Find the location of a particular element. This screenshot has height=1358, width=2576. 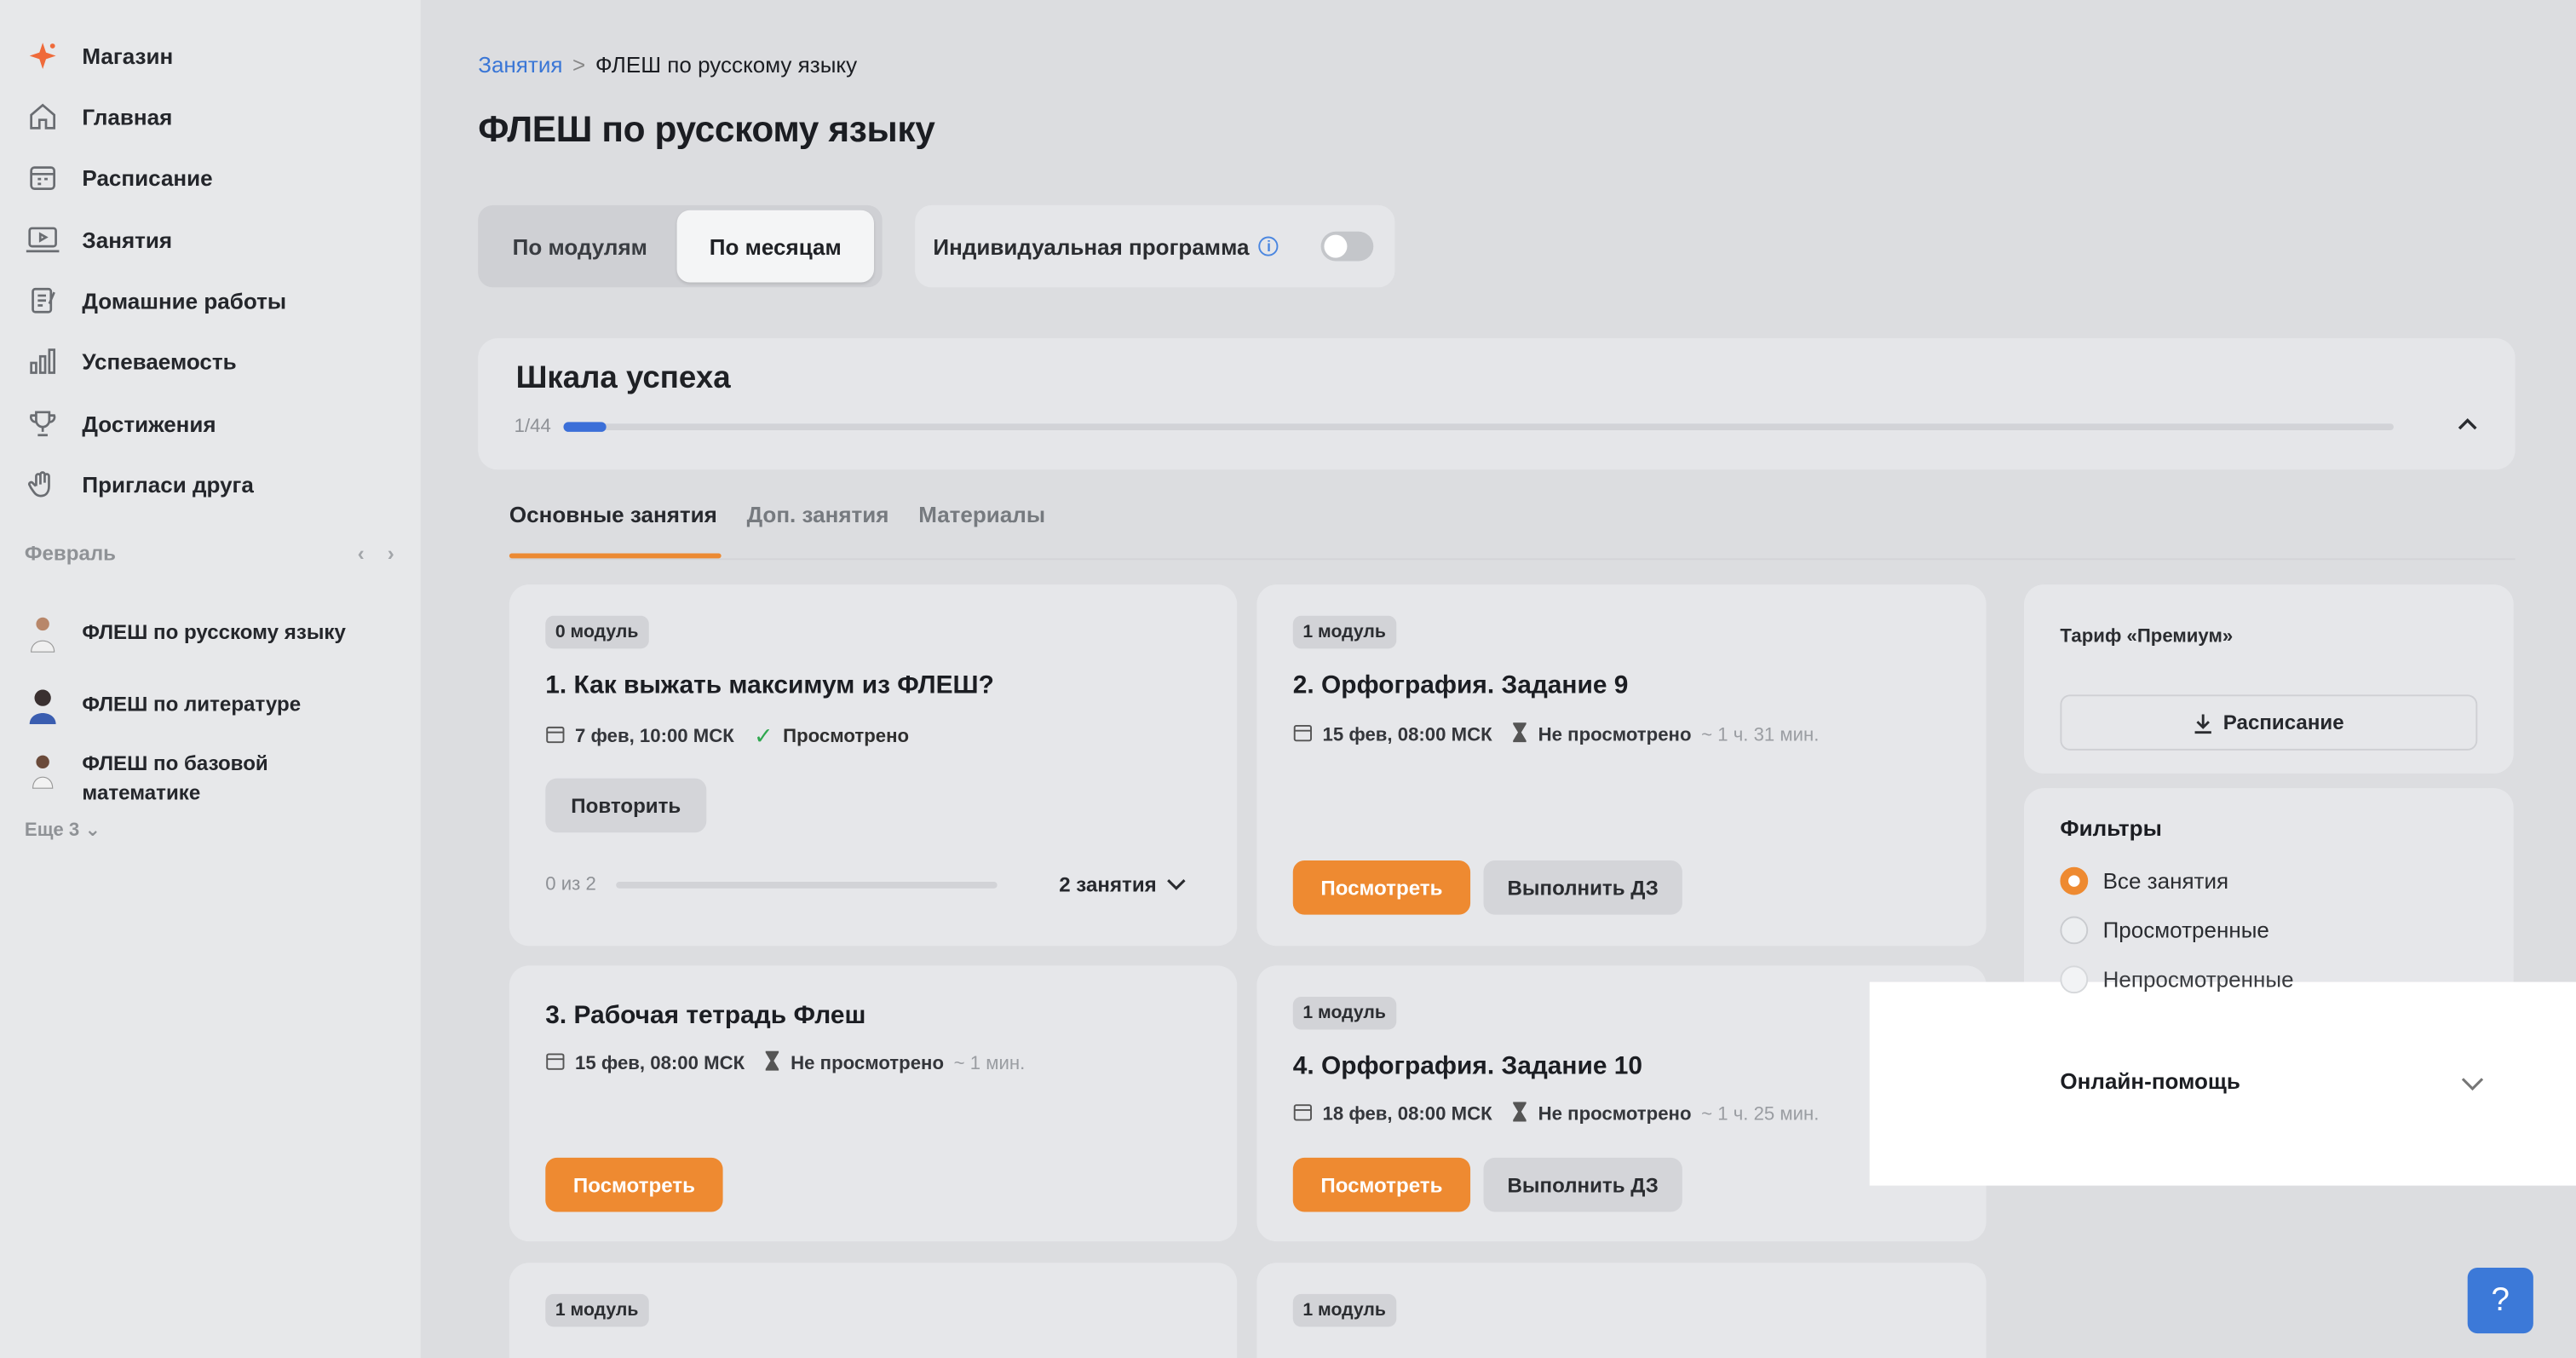

lesson-date: 15 фев, 08:00 МСК is located at coordinates (660, 1063).